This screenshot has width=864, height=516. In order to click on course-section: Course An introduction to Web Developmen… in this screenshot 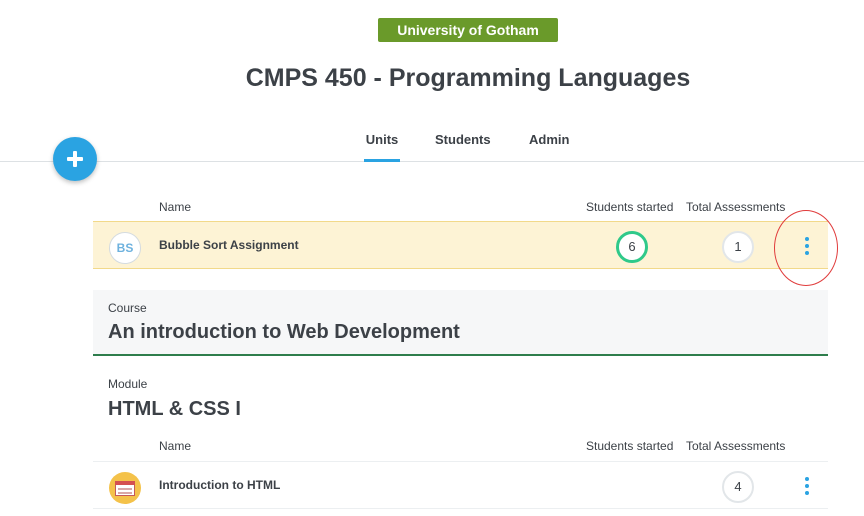, I will do `click(460, 323)`.